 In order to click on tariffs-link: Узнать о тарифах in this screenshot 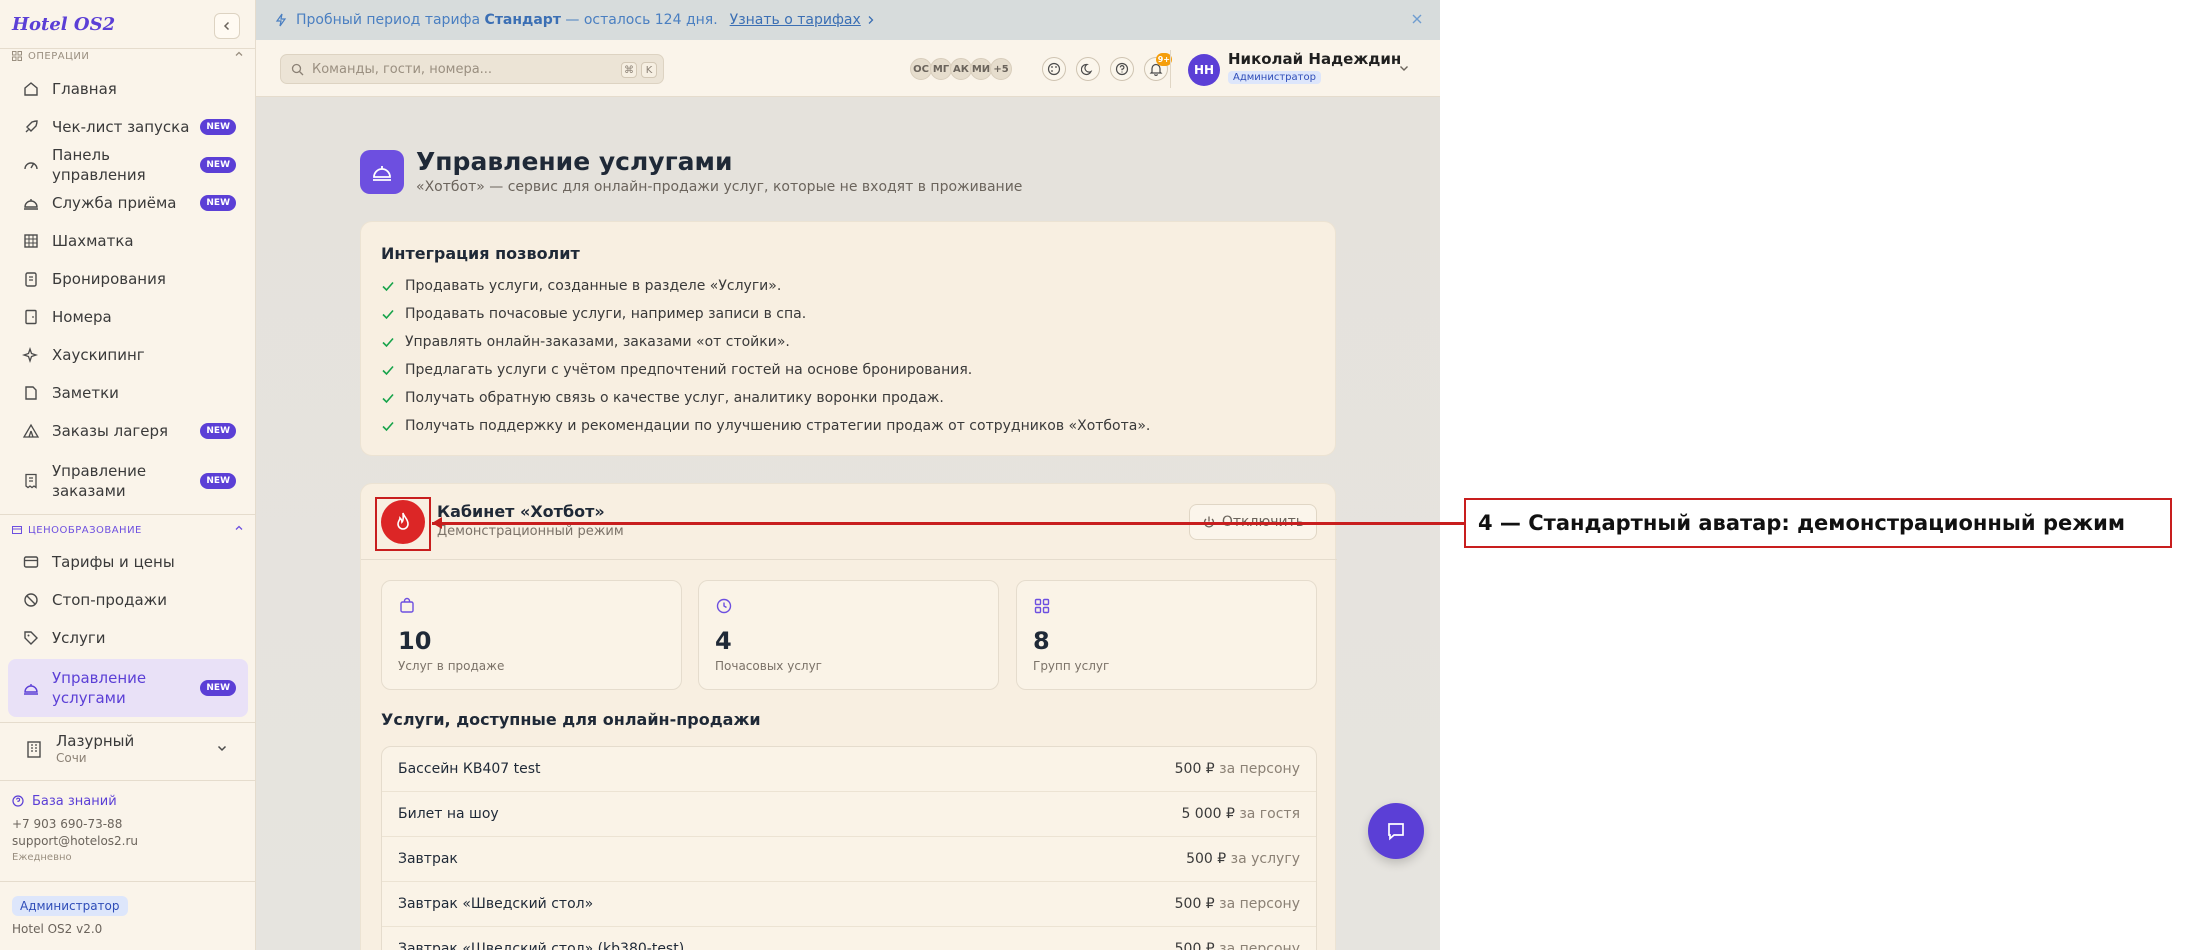, I will do `click(795, 20)`.